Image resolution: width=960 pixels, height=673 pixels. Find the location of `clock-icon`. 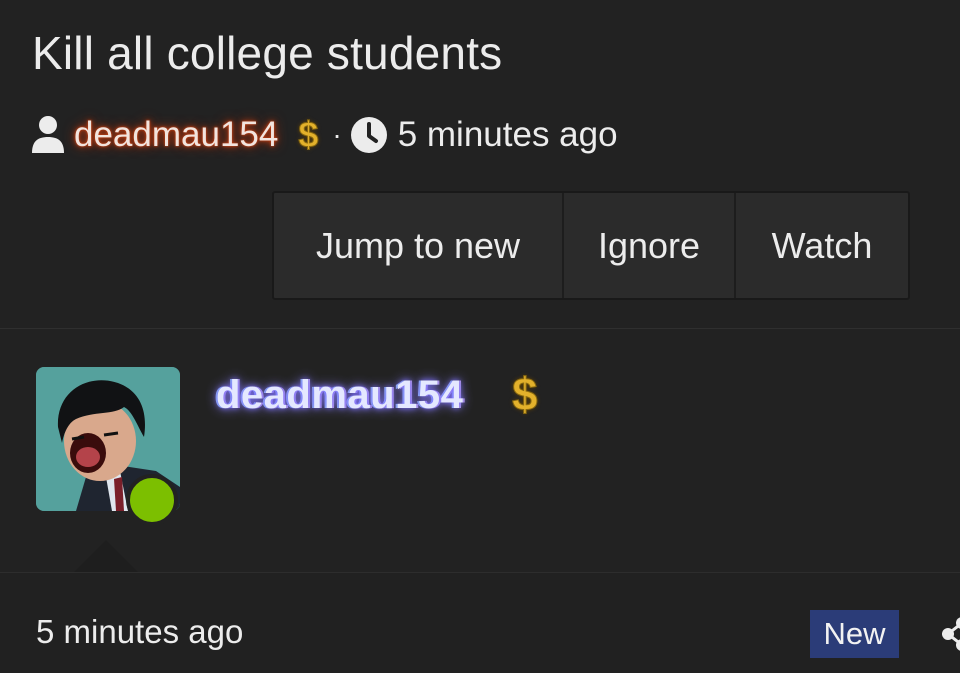

clock-icon is located at coordinates (368, 135).